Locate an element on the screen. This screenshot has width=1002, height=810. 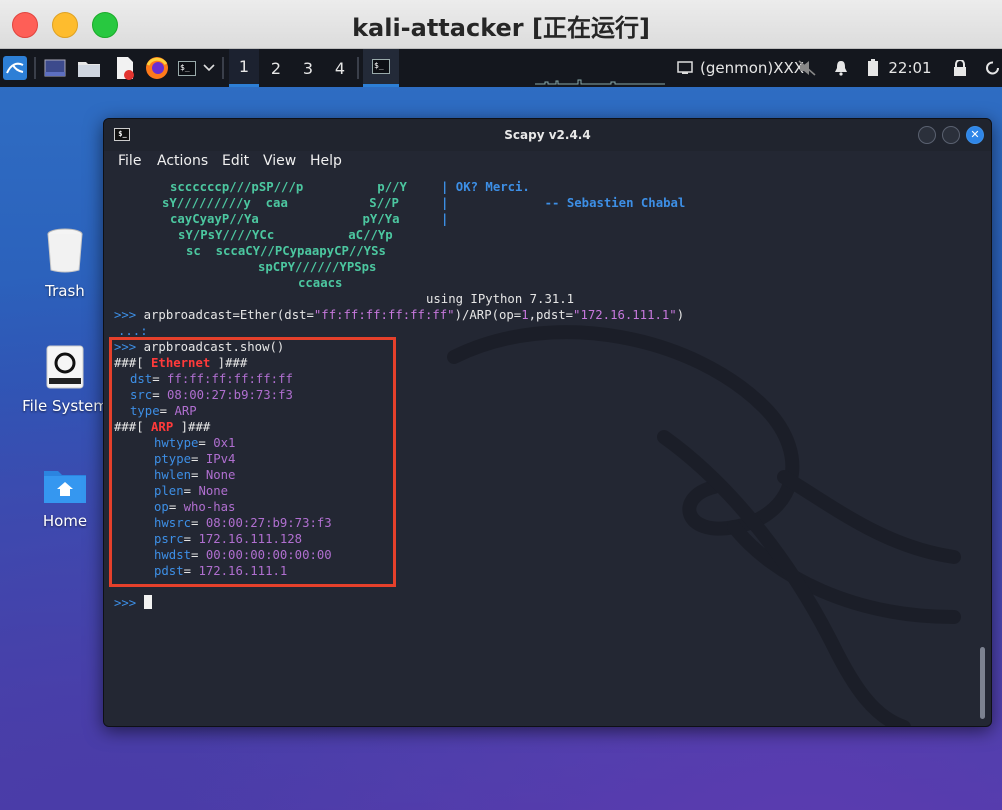
input-line: >>> is located at coordinates (133, 603).